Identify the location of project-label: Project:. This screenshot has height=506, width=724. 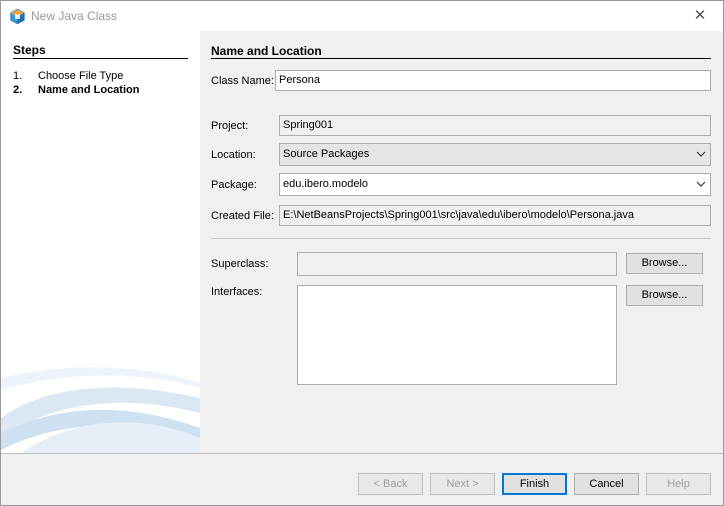
(230, 126).